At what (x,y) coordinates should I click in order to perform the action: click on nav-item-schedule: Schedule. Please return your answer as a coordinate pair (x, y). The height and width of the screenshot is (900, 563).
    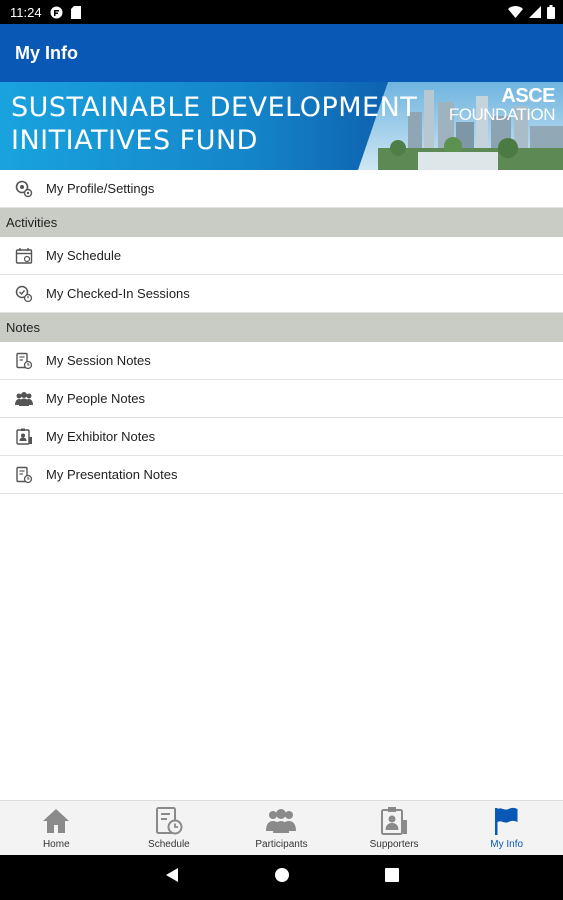
    Looking at the image, I should click on (169, 828).